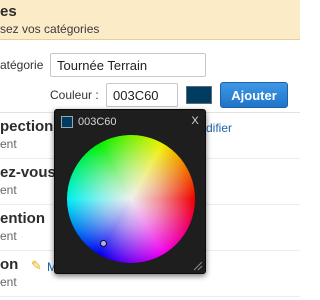  What do you see at coordinates (103, 243) in the screenshot?
I see `color-wheel-marker` at bounding box center [103, 243].